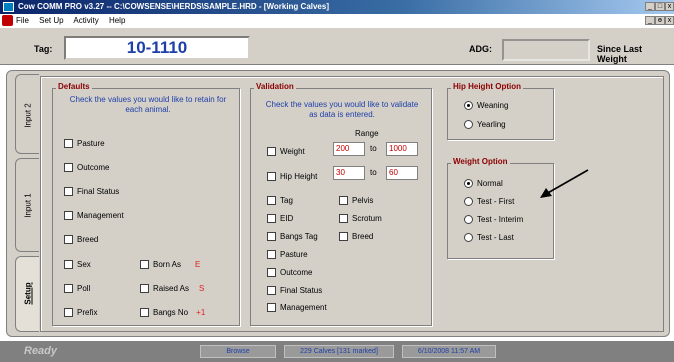 This screenshot has width=674, height=362. I want to click on default-final-status: Final Status, so click(91, 191).